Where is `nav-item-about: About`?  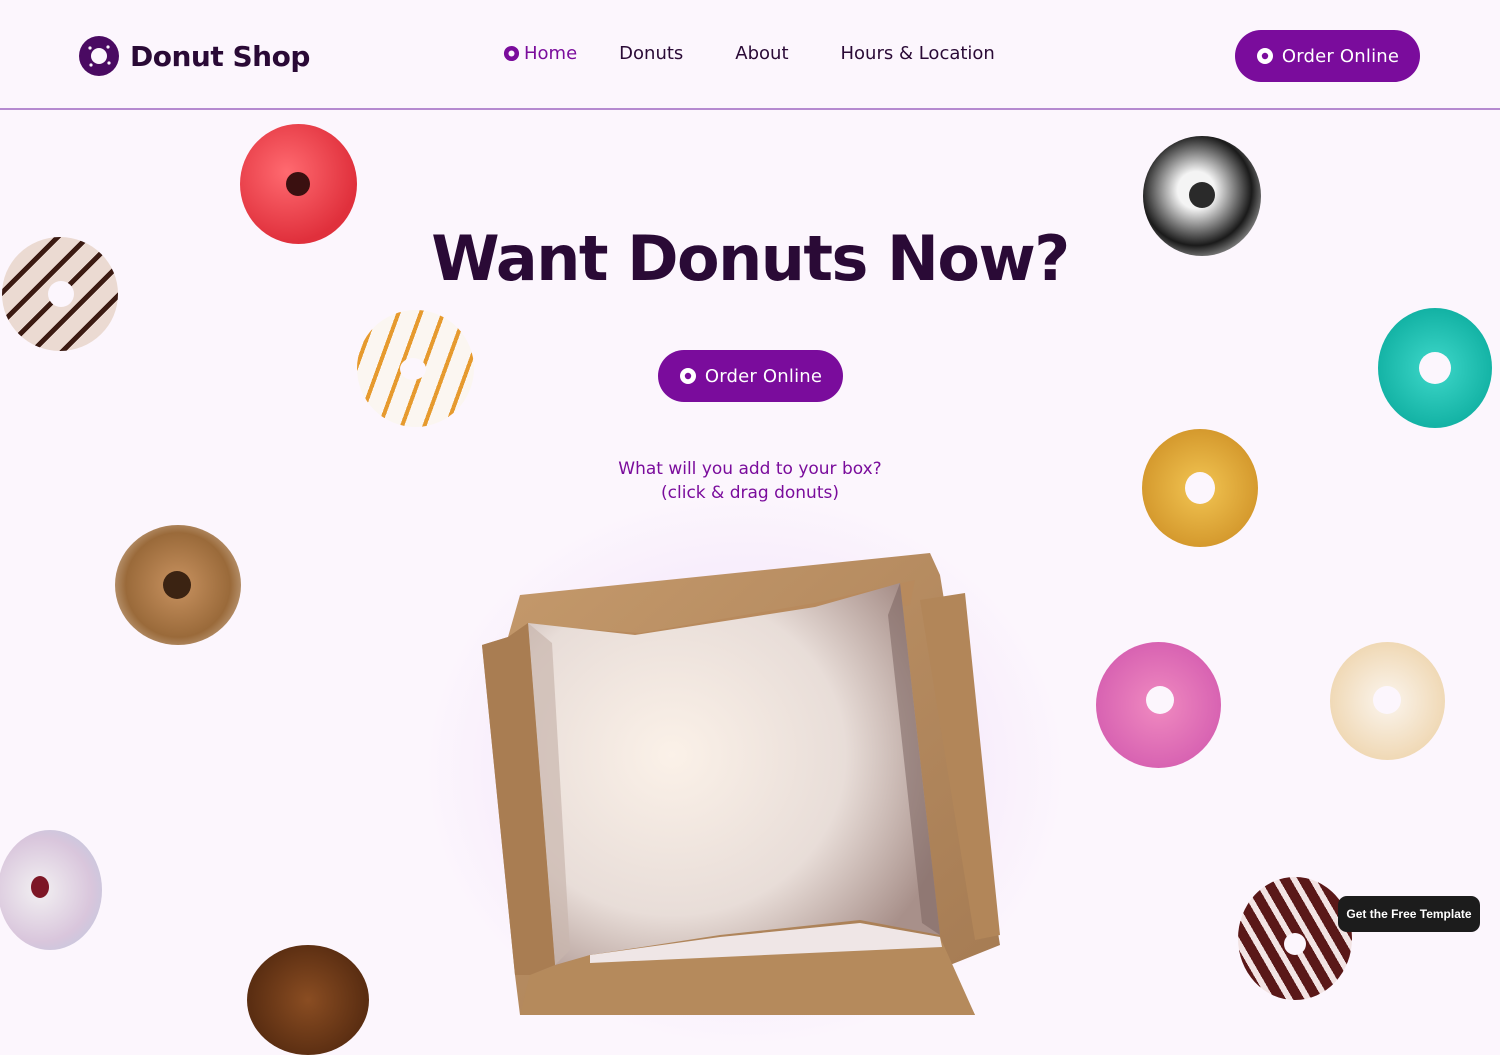
nav-item-about: About is located at coordinates (761, 53).